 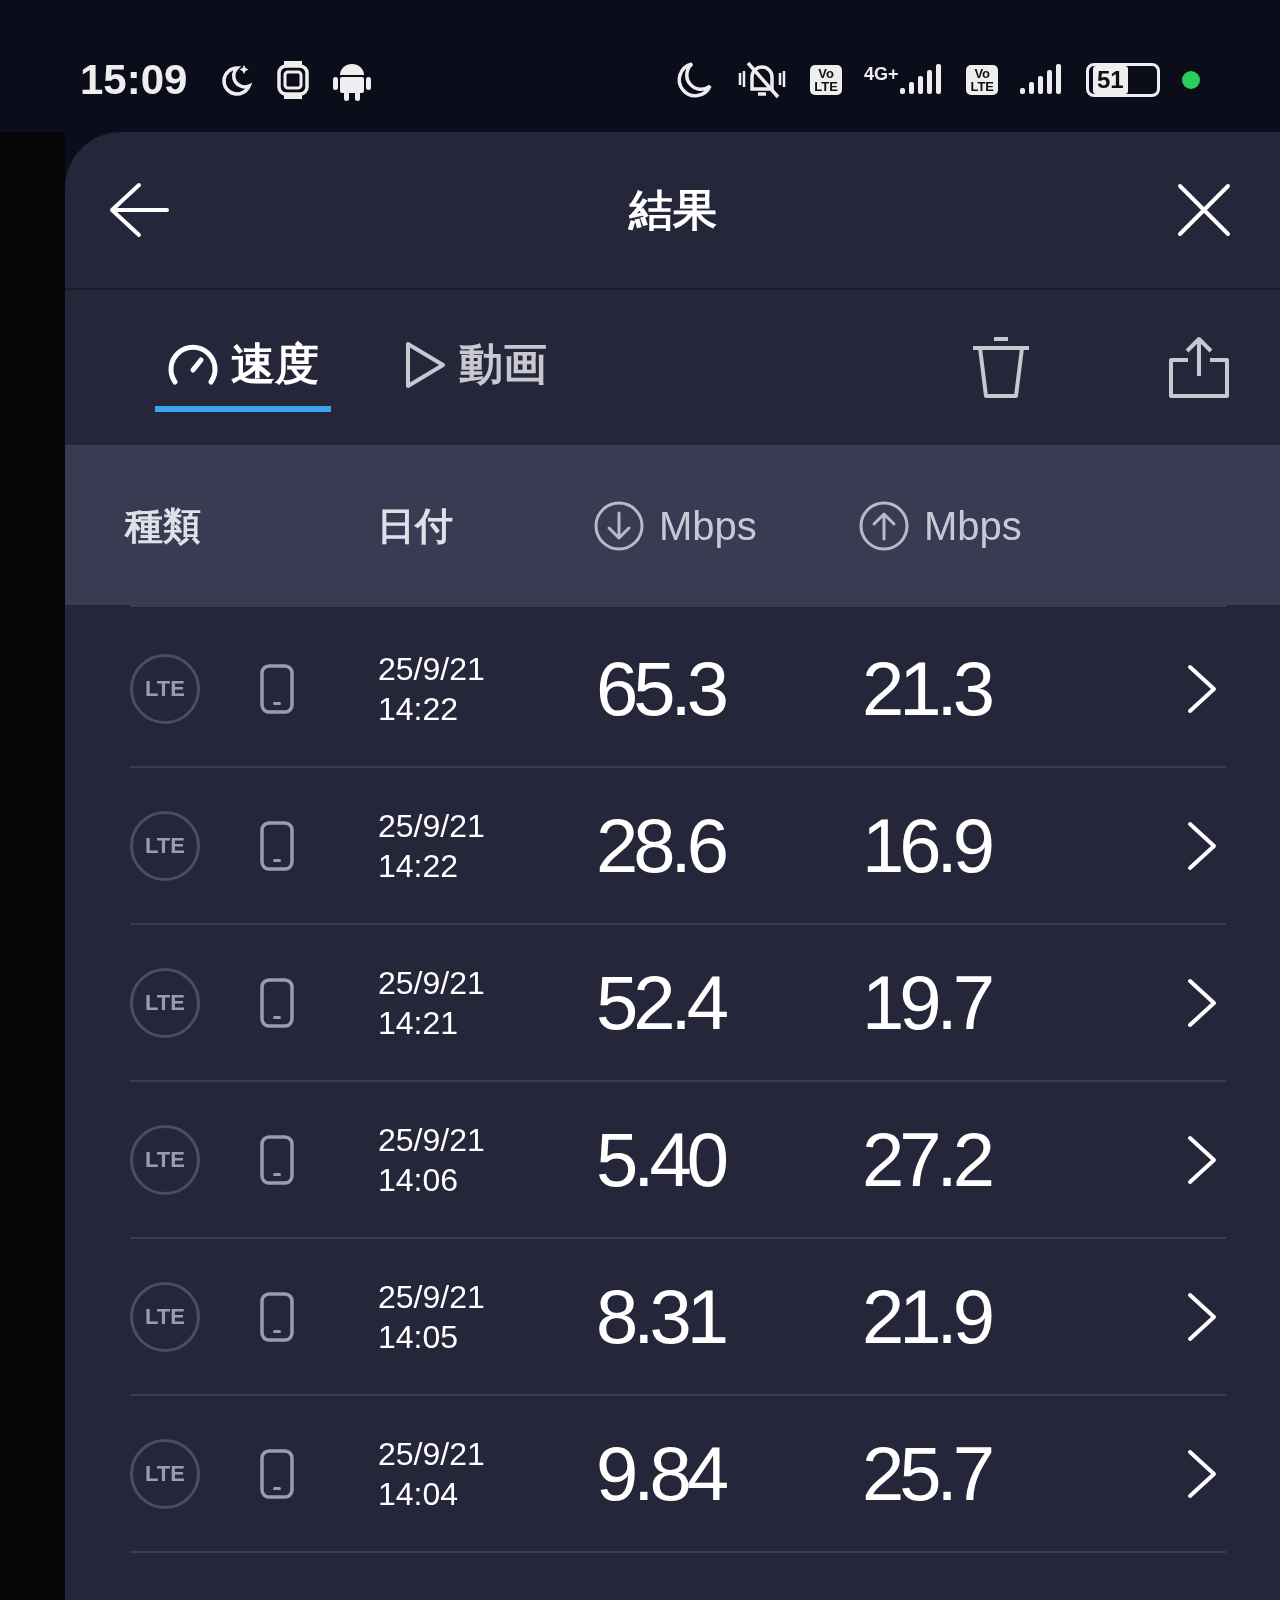 What do you see at coordinates (927, 1473) in the screenshot?
I see `upload-speed: 25.7` at bounding box center [927, 1473].